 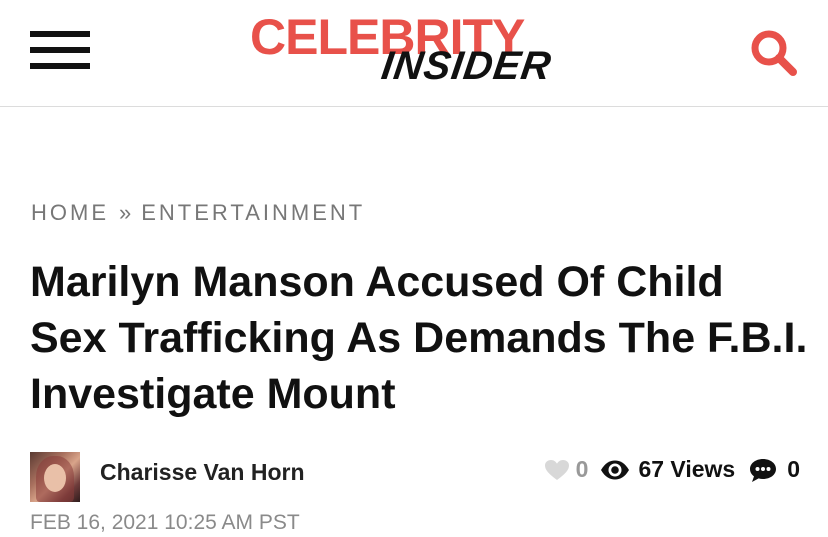 I want to click on hamburger-menu-icon, so click(x=60, y=51).